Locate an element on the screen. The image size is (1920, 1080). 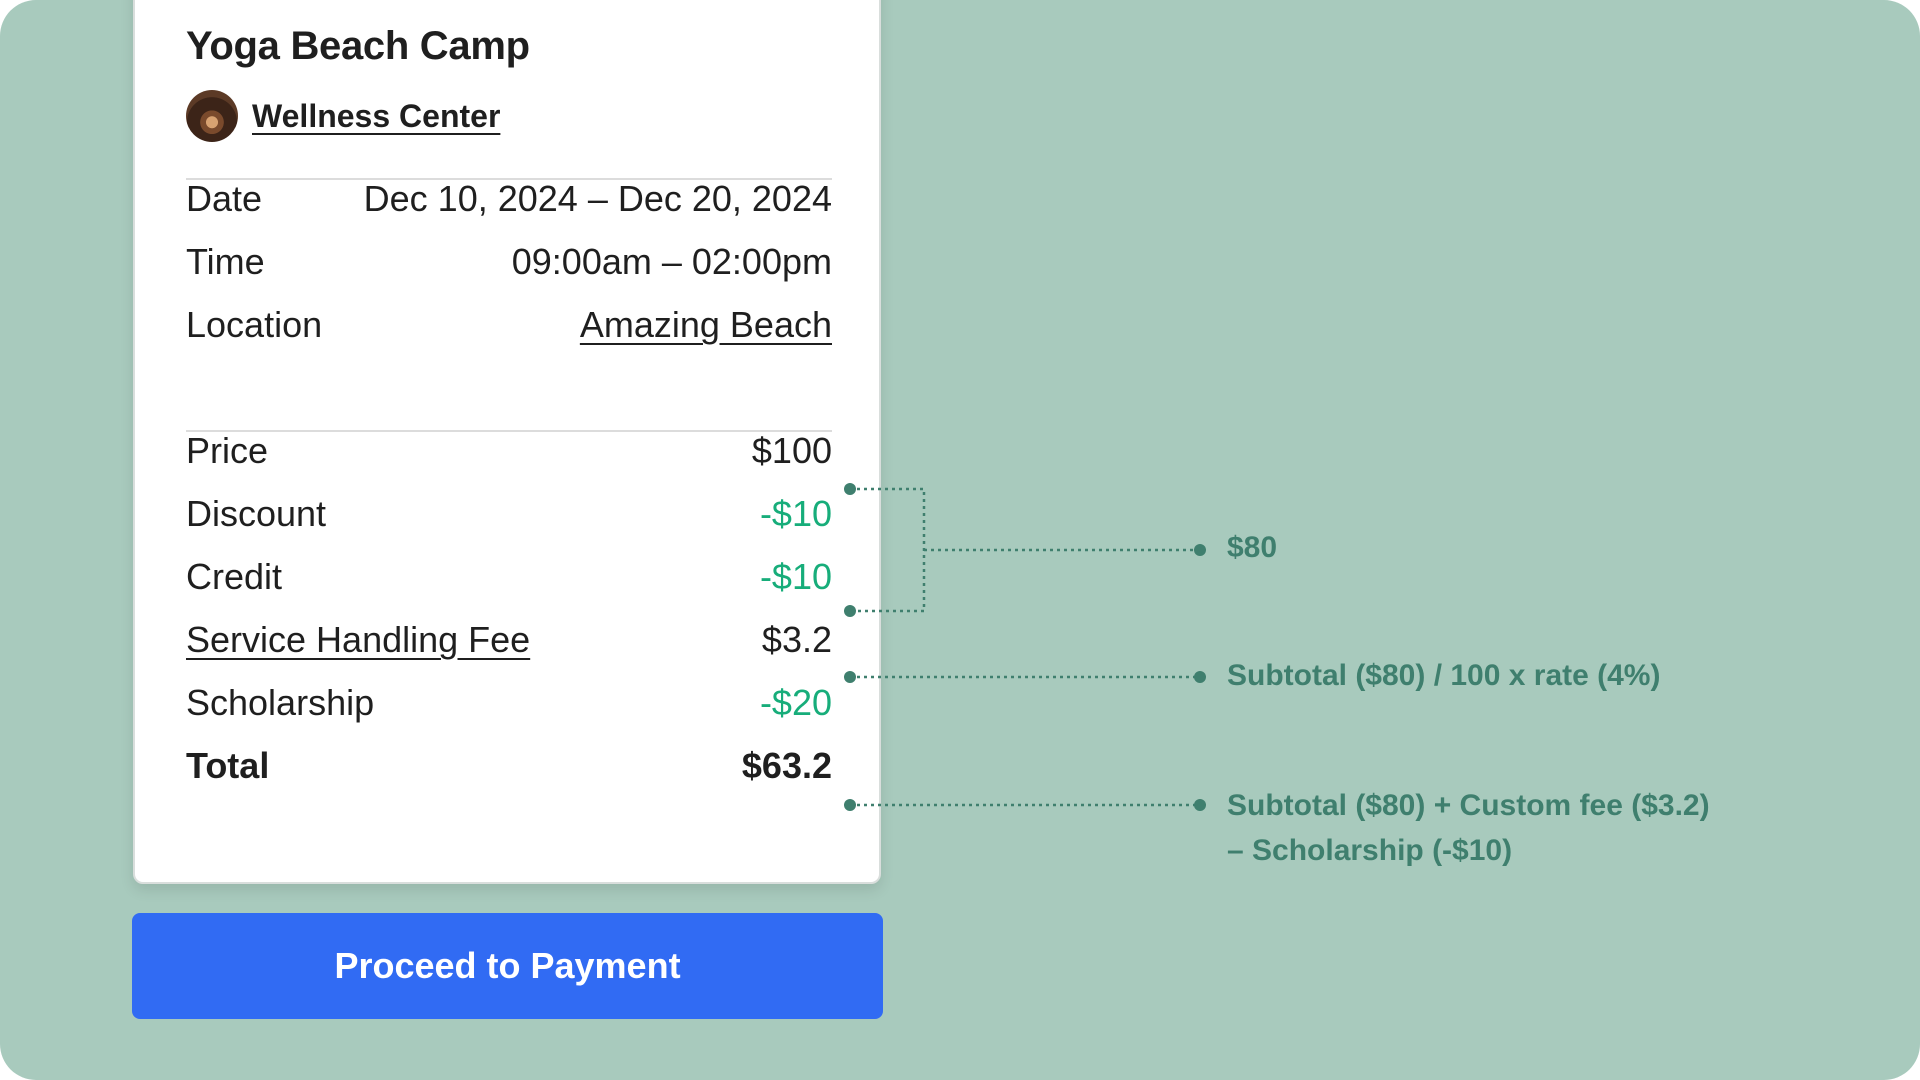
annotation-connectors is located at coordinates (1025, 647).